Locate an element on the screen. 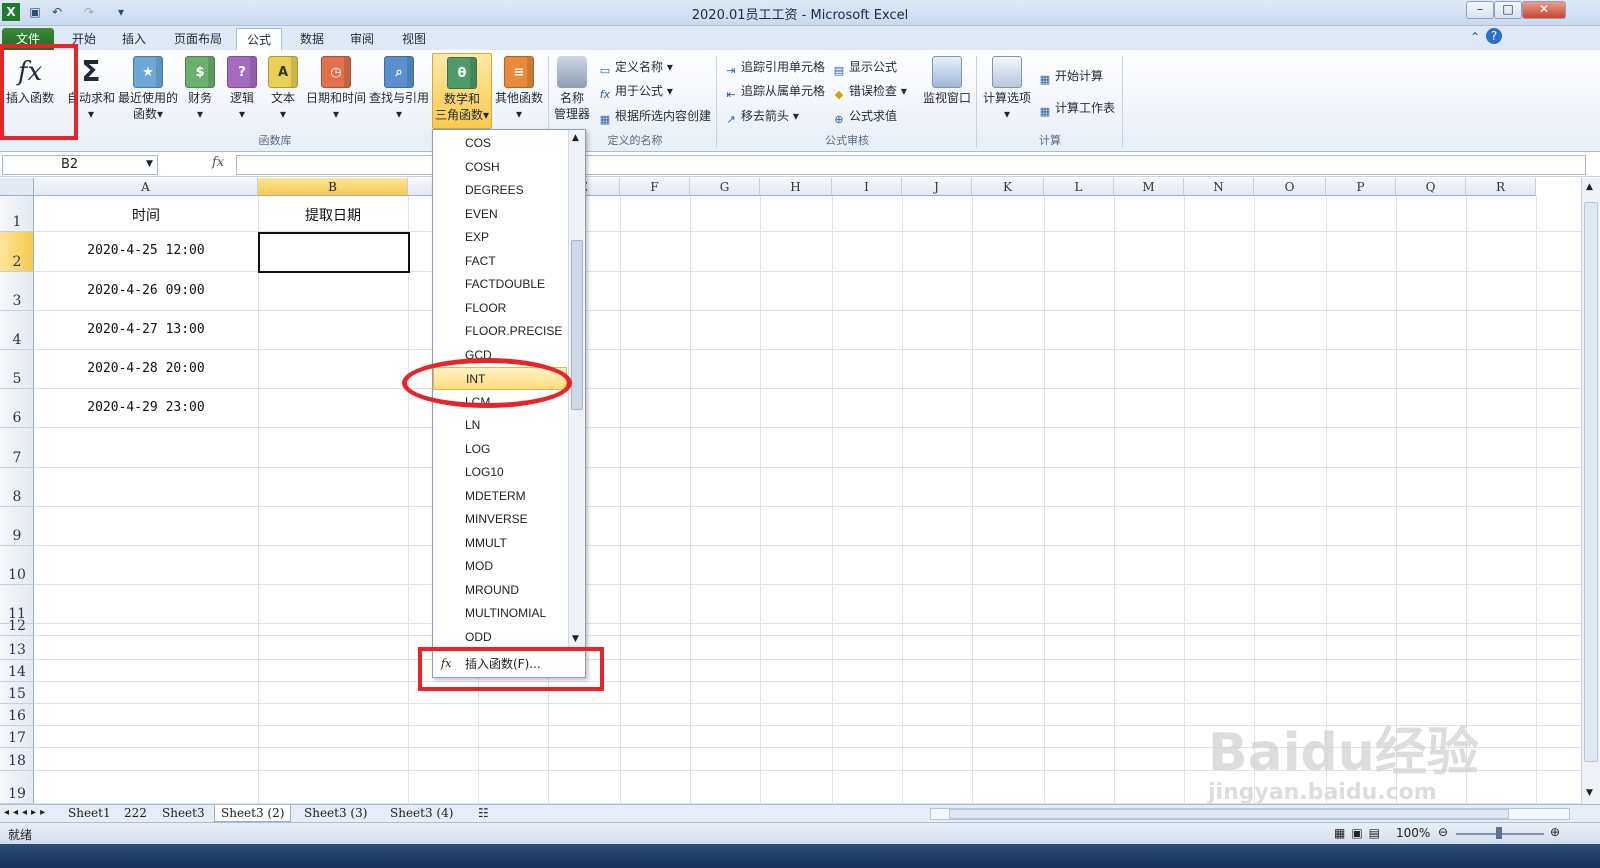 The width and height of the screenshot is (1600, 868). column-header-o: O is located at coordinates (1290, 187).